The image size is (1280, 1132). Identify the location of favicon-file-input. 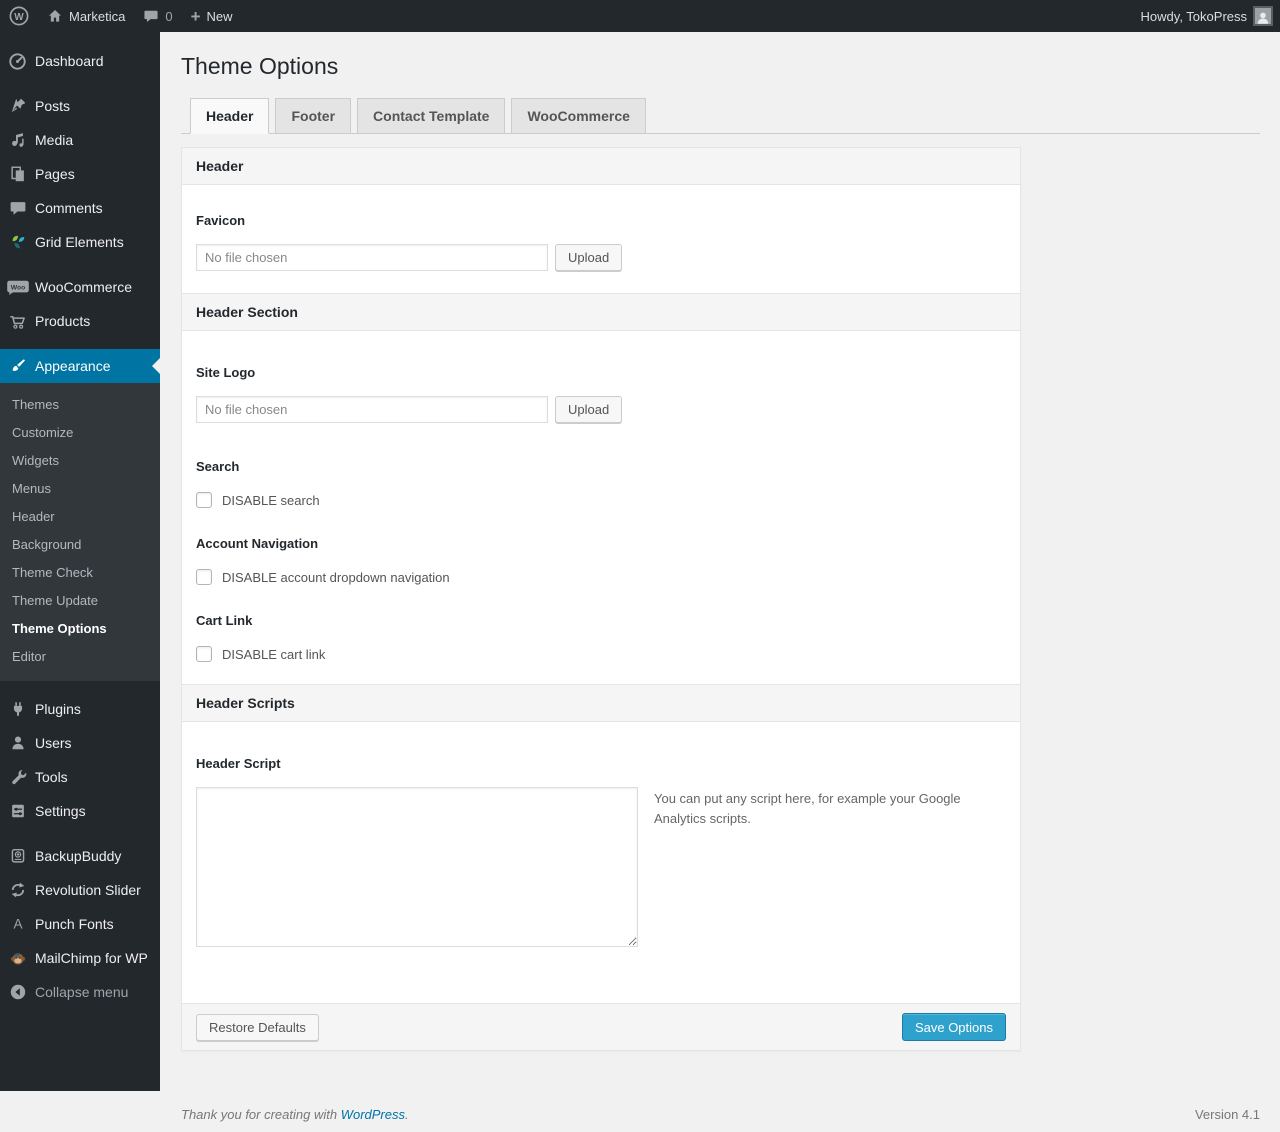
(372, 257).